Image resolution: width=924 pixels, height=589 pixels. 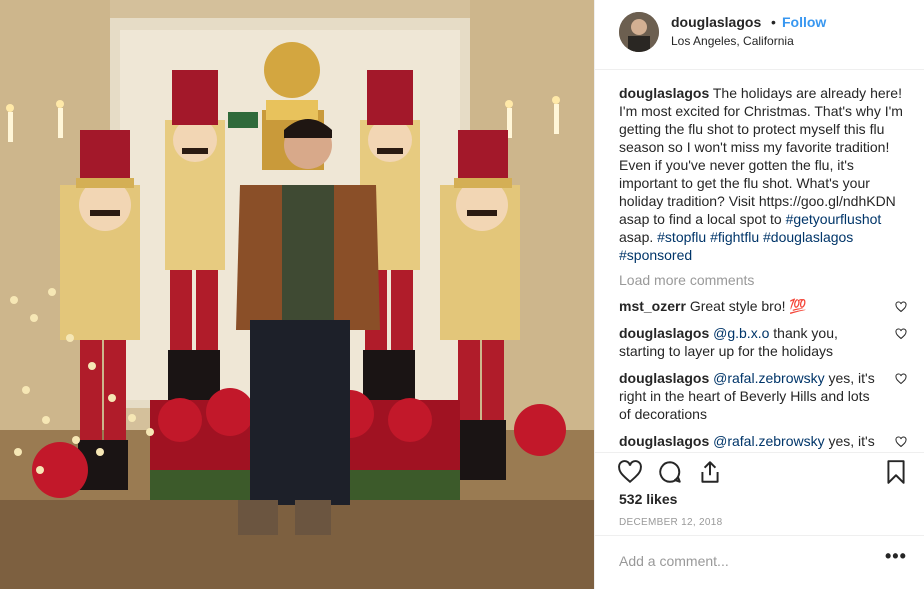 I want to click on caption-username: douglaslagos, so click(x=664, y=93).